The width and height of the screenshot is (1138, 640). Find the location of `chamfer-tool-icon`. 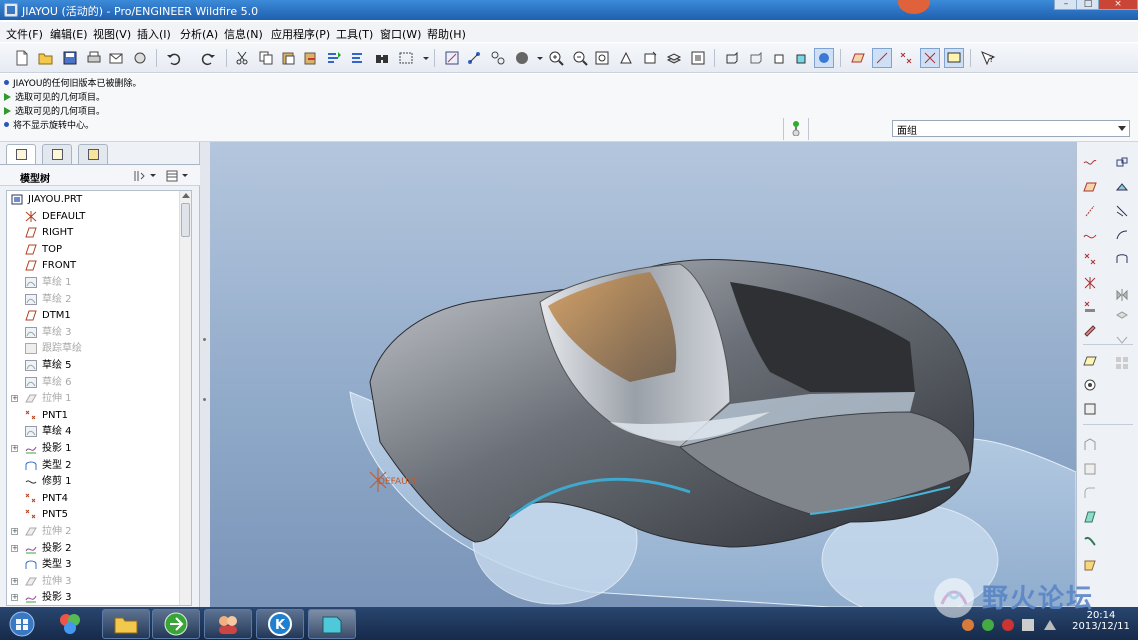

chamfer-tool-icon is located at coordinates (1090, 517).